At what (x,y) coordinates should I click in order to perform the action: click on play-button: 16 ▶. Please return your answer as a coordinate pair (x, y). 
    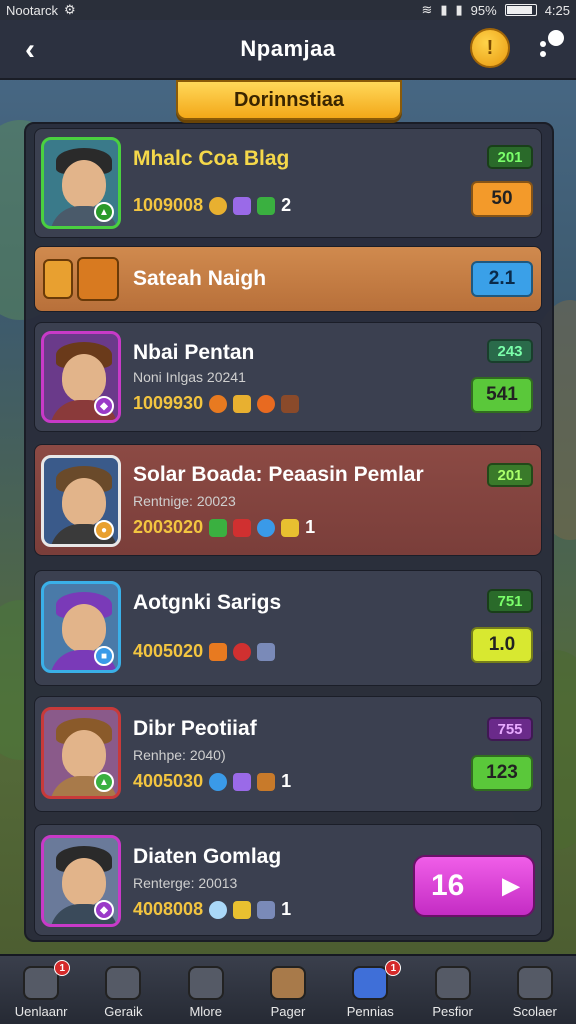
    Looking at the image, I should click on (474, 886).